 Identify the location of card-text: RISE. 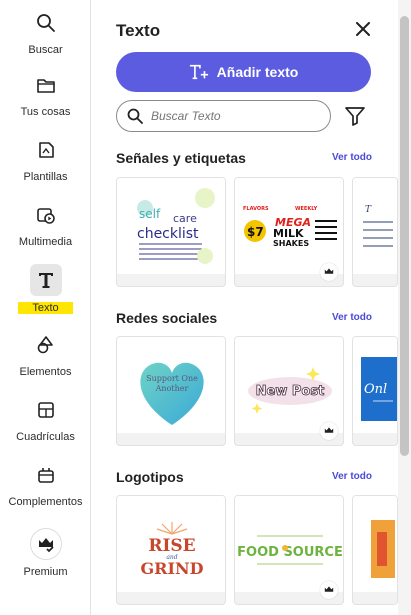
(171, 546).